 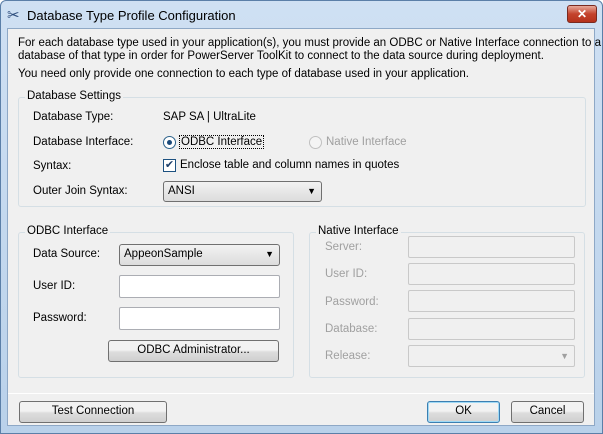 I want to click on release-label: Release:, so click(x=348, y=356).